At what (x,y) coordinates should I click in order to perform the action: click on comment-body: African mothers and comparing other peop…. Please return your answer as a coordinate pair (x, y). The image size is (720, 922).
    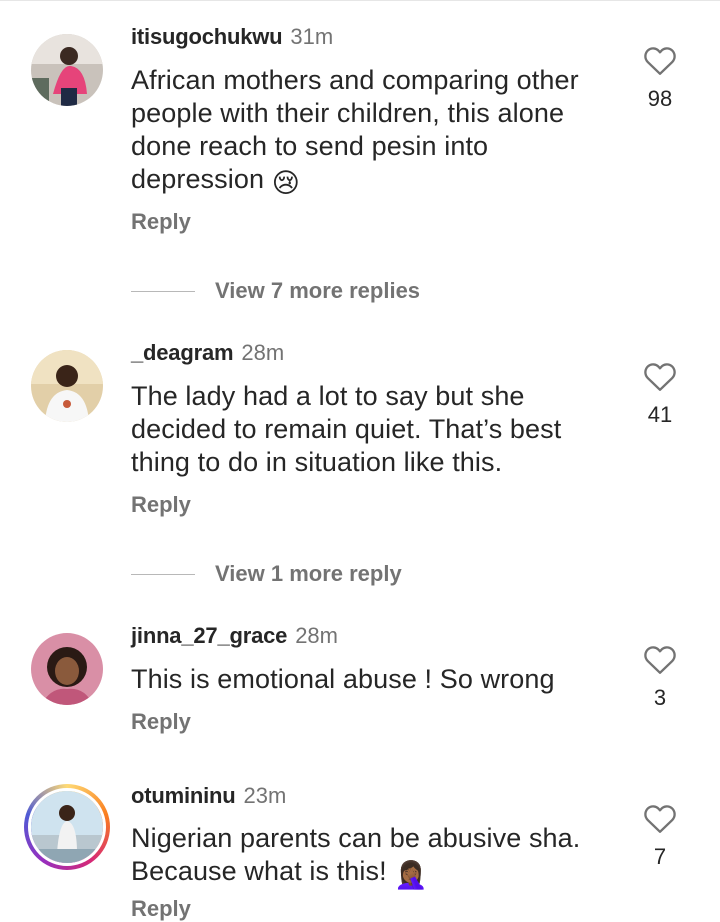
    Looking at the image, I should click on (355, 129).